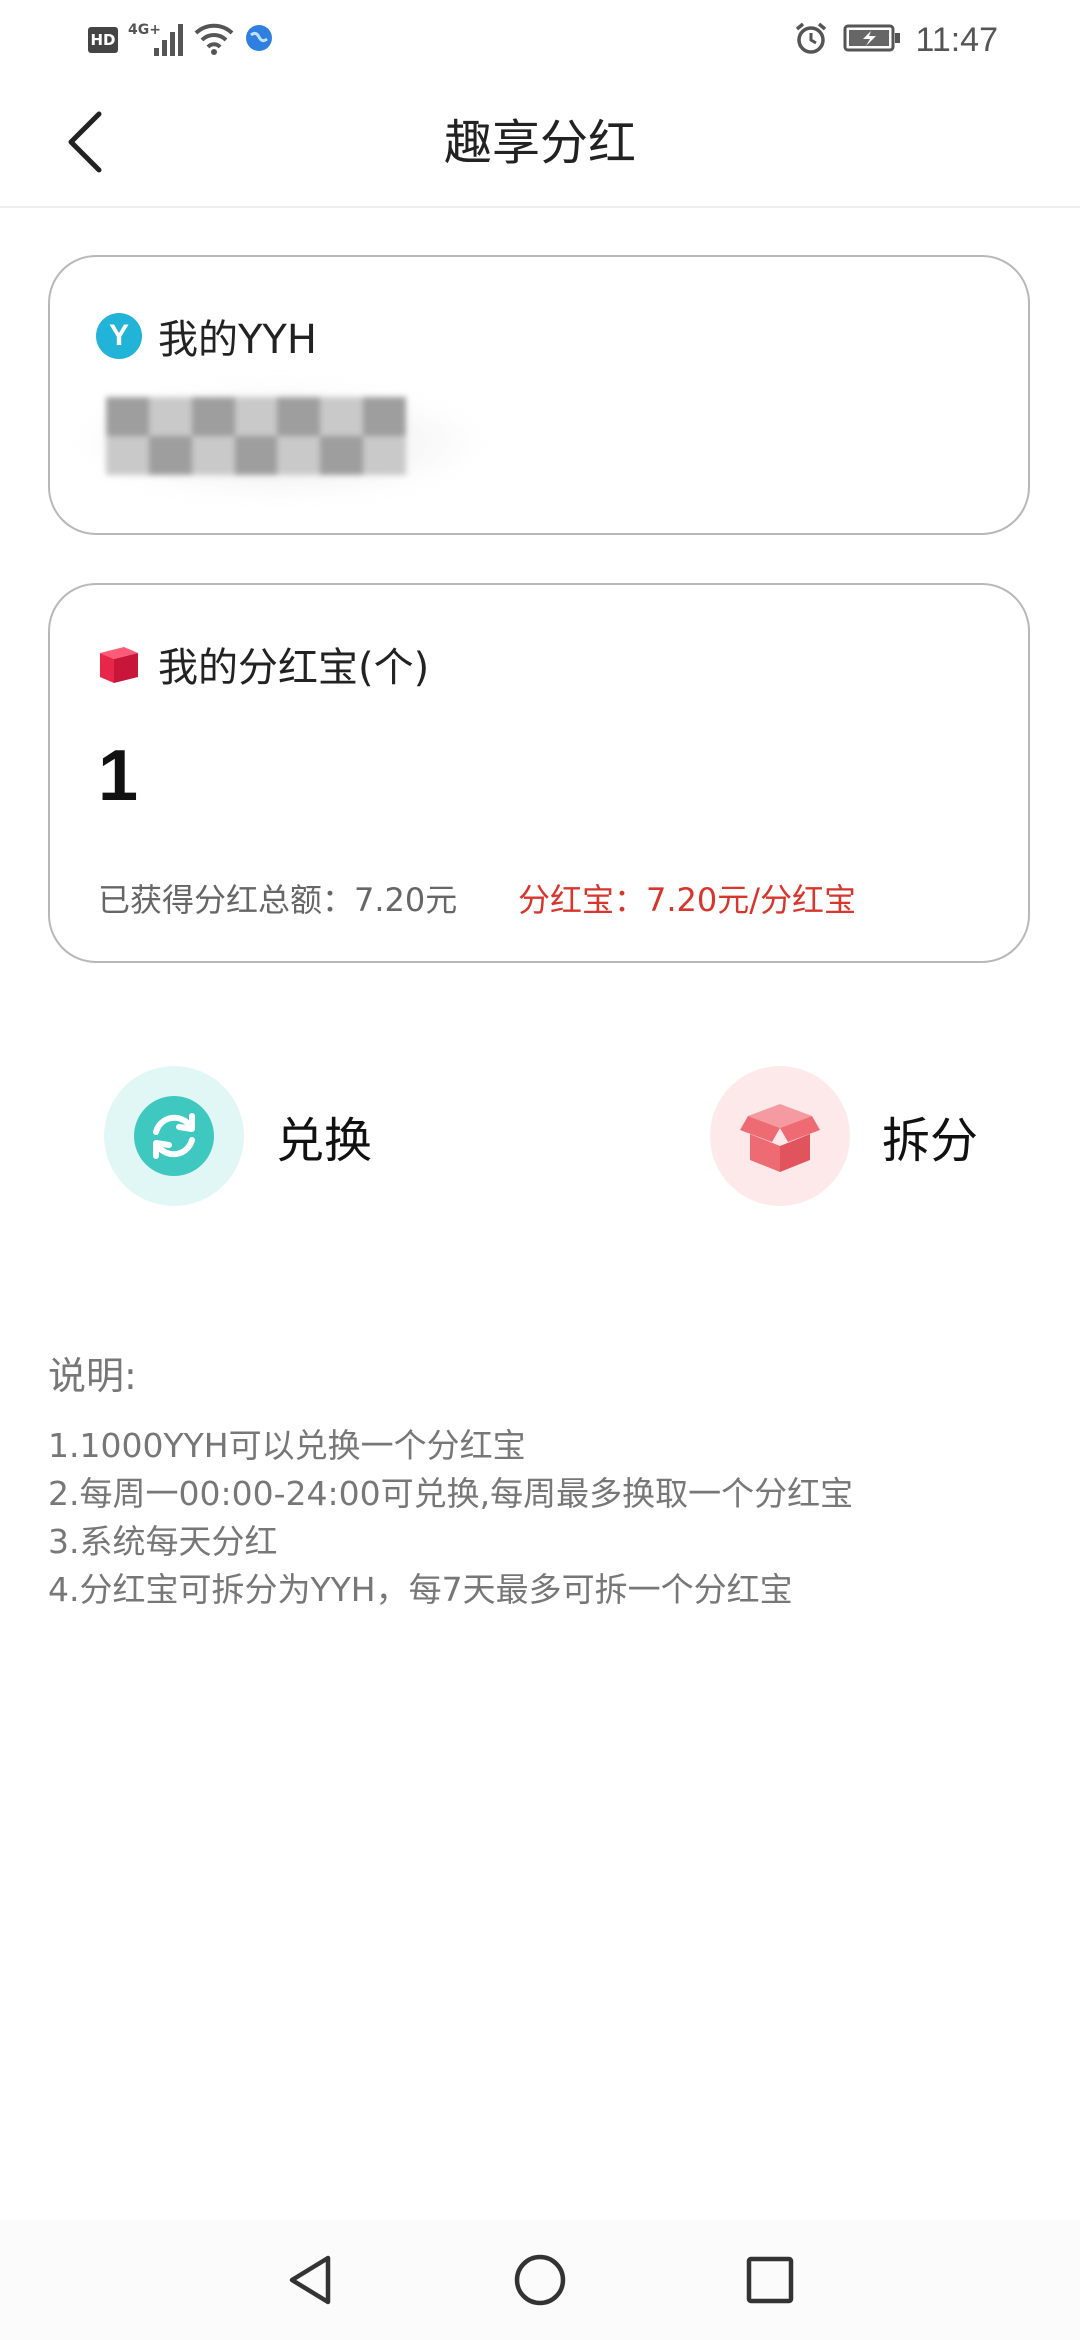 The image size is (1080, 2340). Describe the element at coordinates (118, 776) in the screenshot. I see `dividend-box-count: 1` at that location.